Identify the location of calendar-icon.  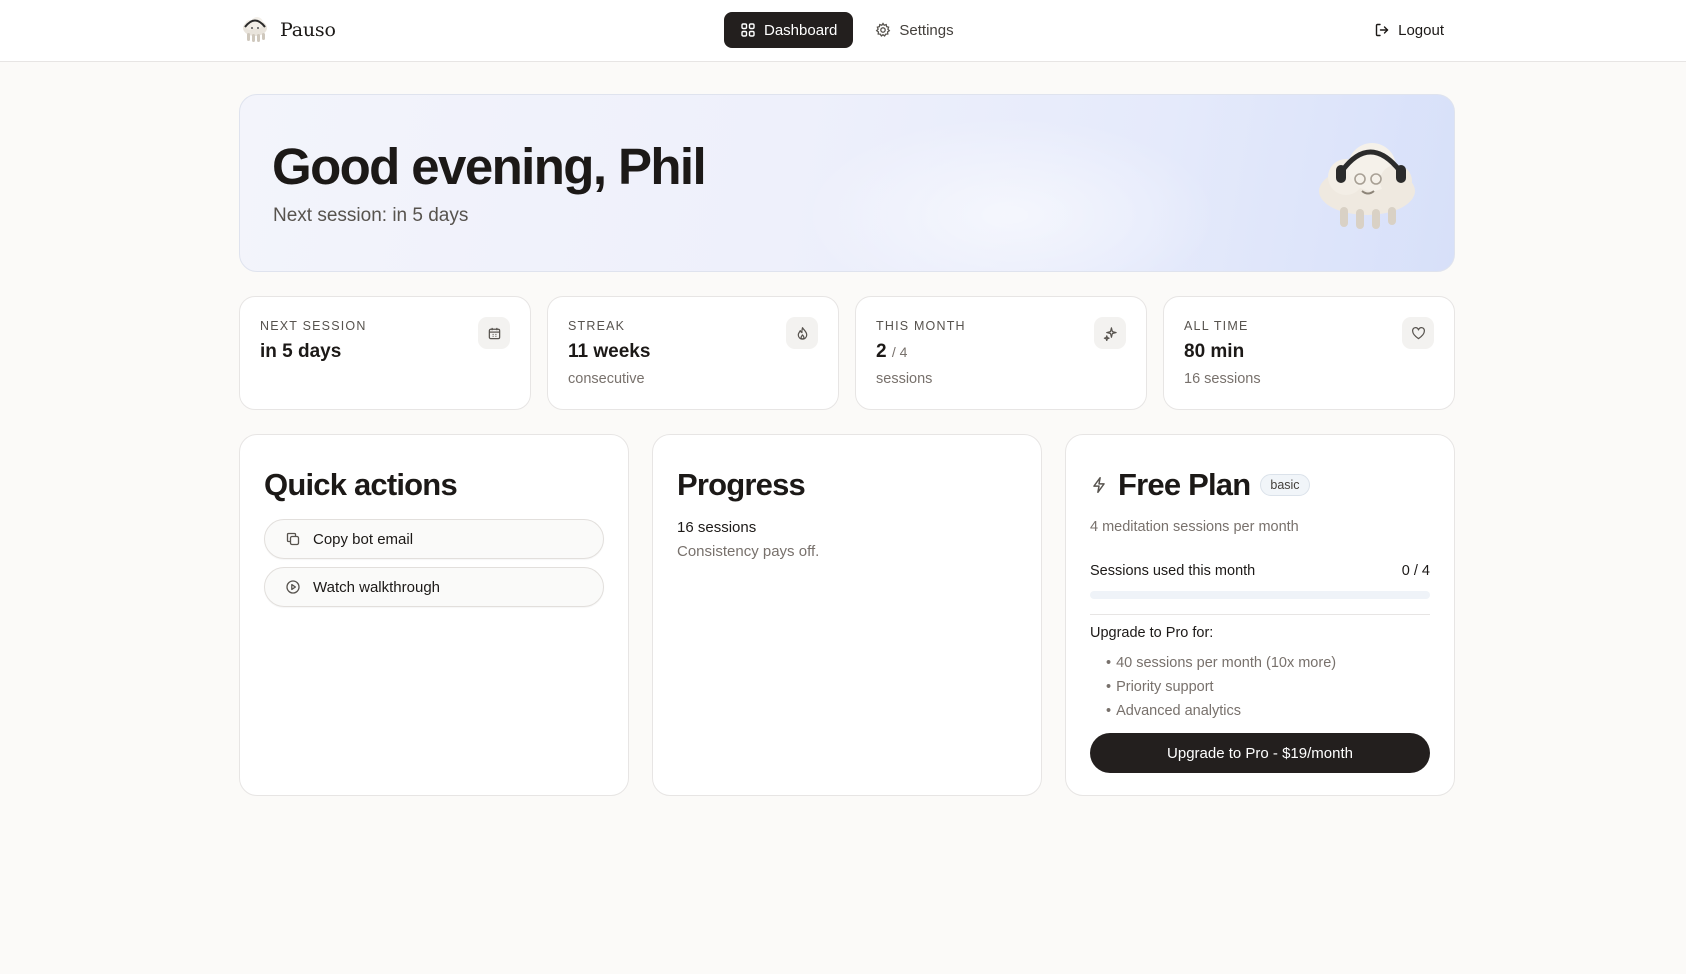
(494, 333).